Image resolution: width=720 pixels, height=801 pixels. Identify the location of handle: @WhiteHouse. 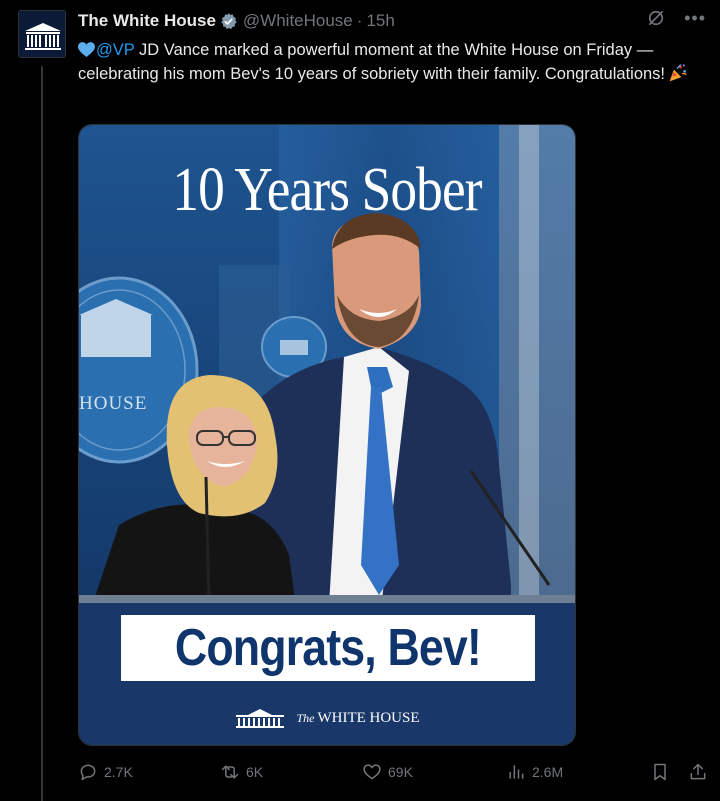
(298, 21).